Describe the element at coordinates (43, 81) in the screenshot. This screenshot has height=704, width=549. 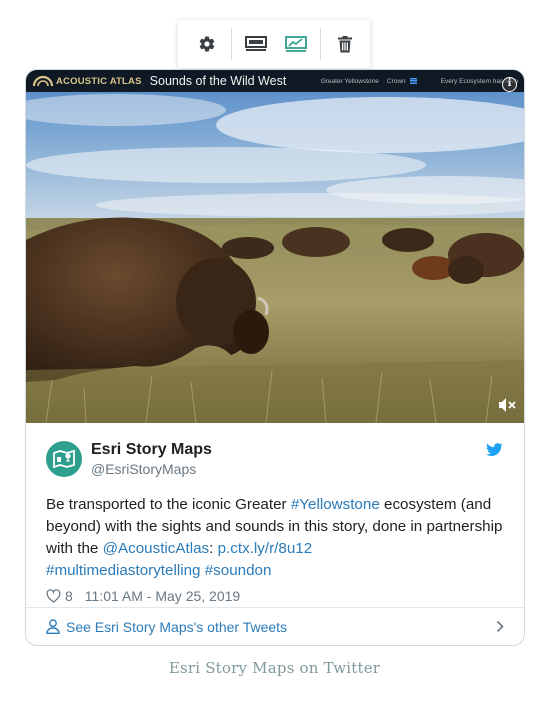
I see `sun-arc-icon` at that location.